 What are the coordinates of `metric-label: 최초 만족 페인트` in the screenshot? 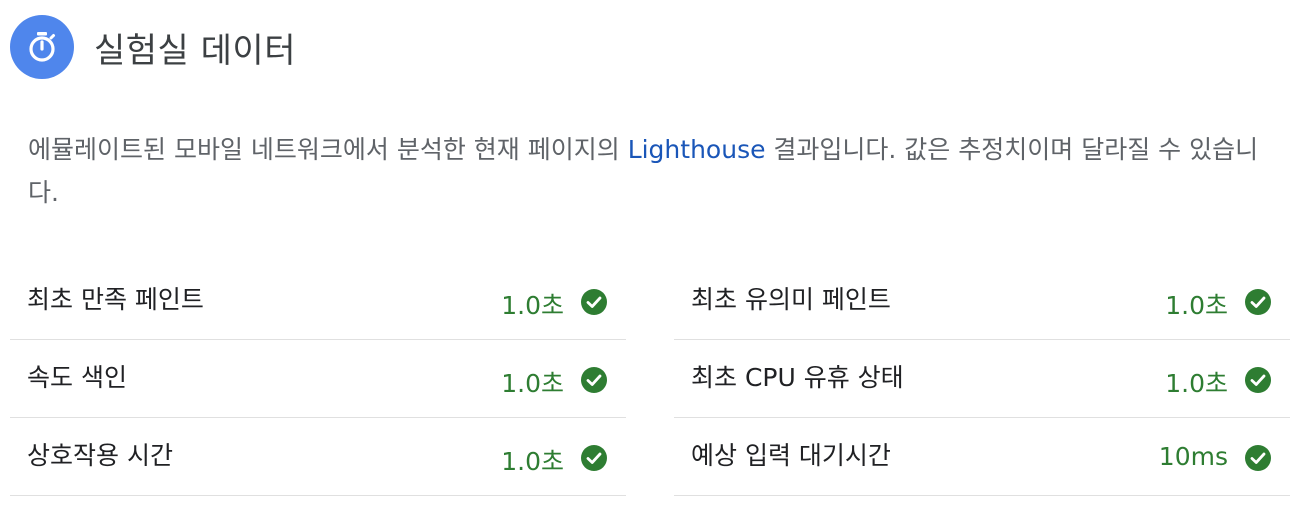 It's located at (115, 299).